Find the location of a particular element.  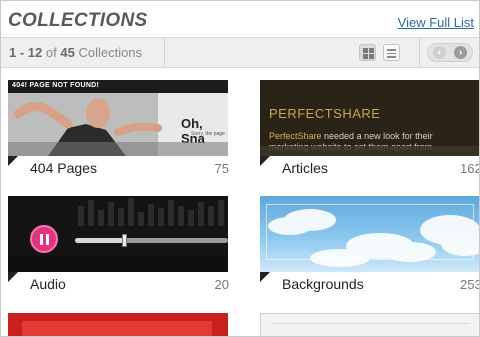

collection-count: 20 is located at coordinates (221, 284).